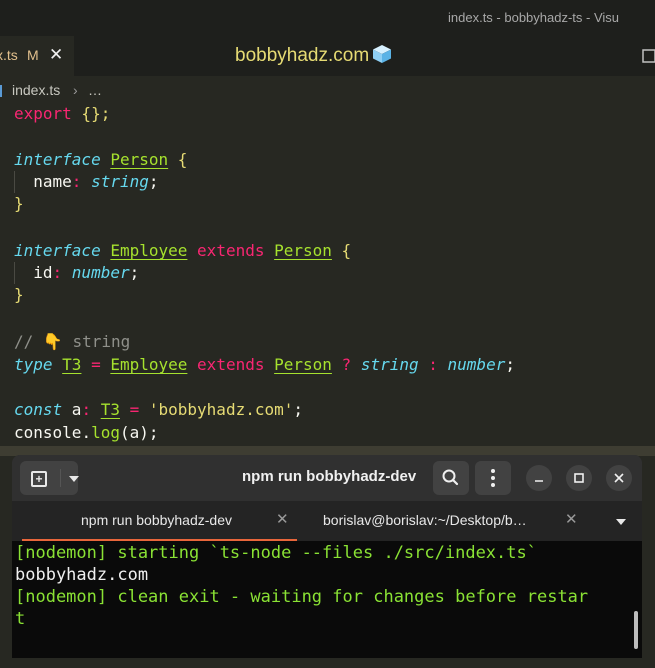  Describe the element at coordinates (33, 55) in the screenshot. I see `modified-indicator: M` at that location.